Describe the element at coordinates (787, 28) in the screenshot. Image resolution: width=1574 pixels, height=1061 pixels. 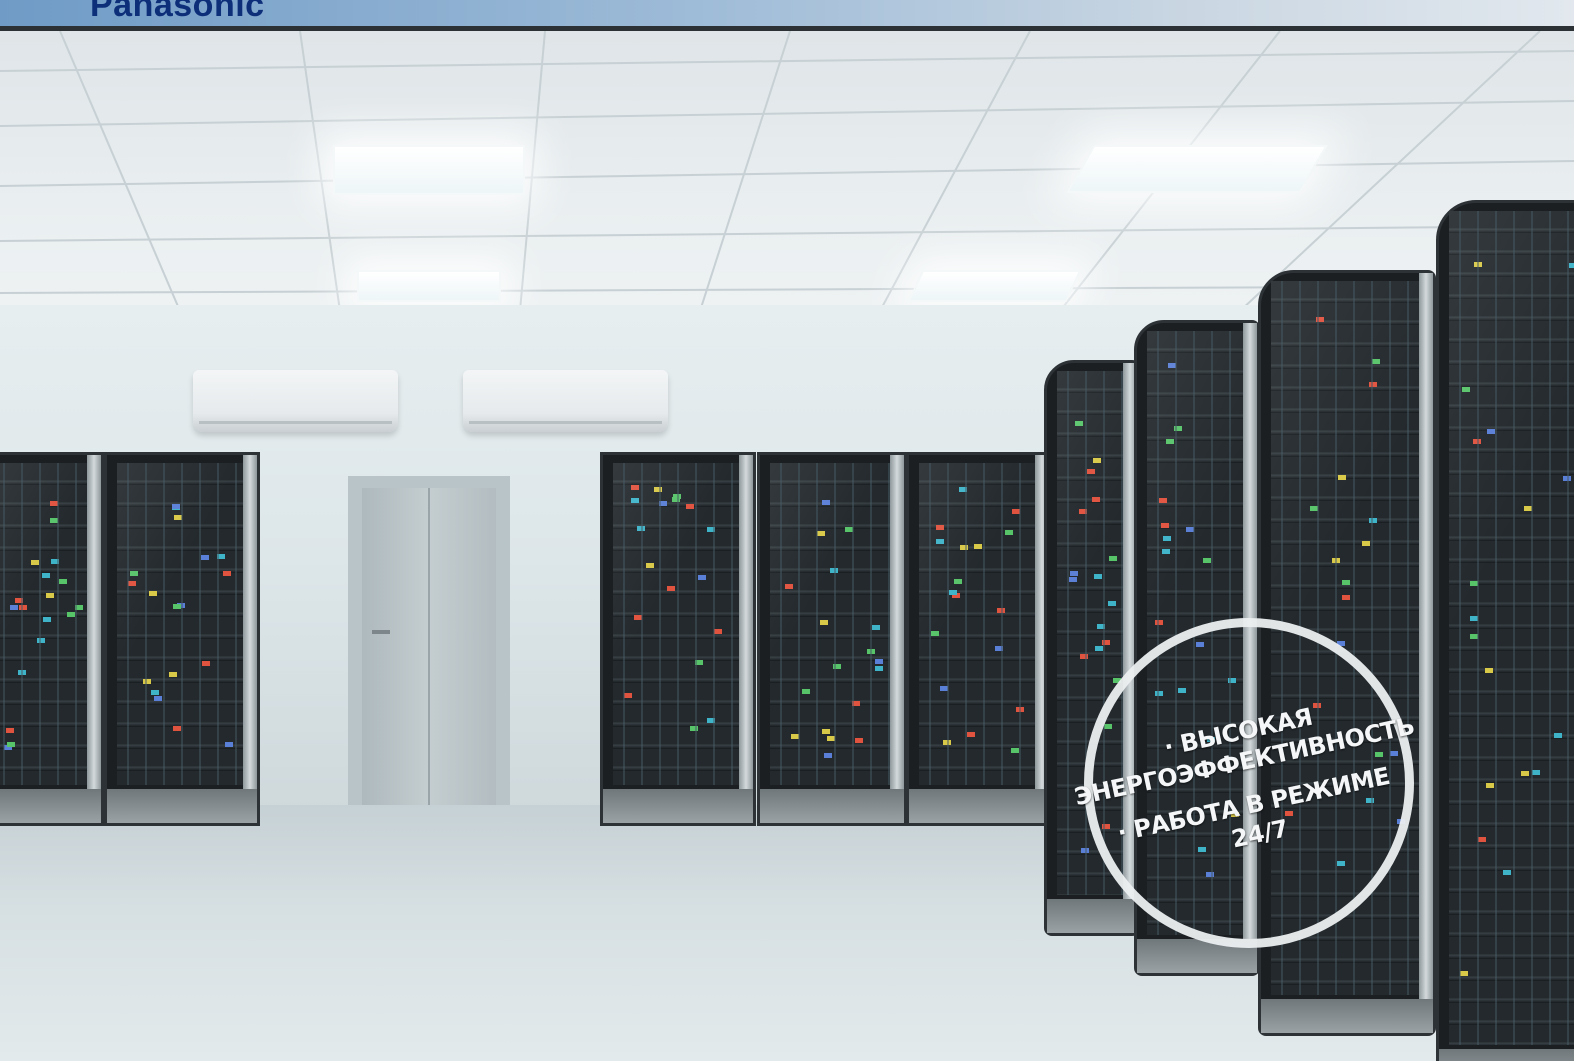
I see `top-banner-divider` at that location.